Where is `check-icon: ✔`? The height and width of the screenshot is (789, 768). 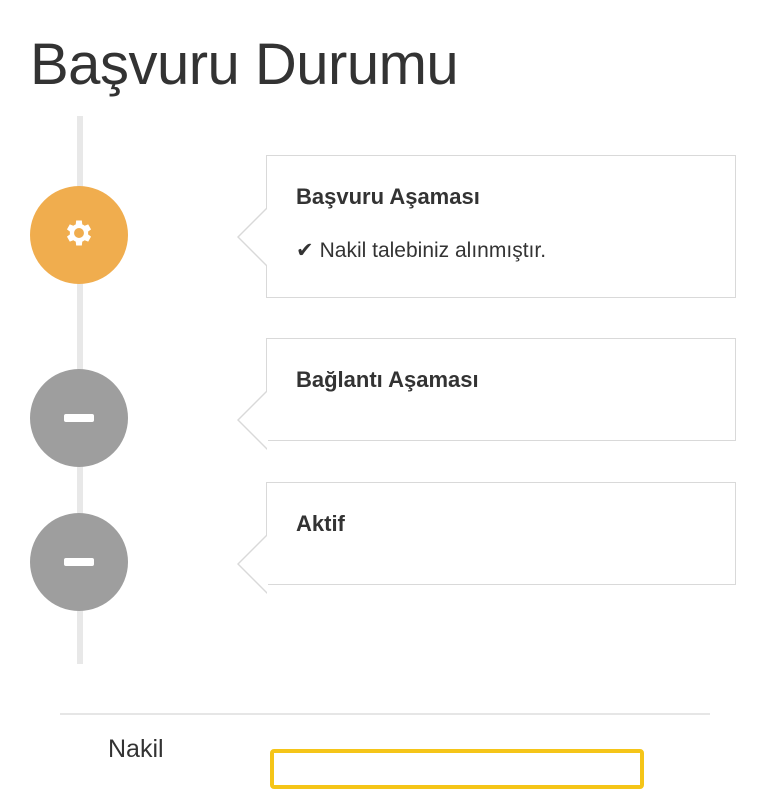 check-icon: ✔ is located at coordinates (305, 250).